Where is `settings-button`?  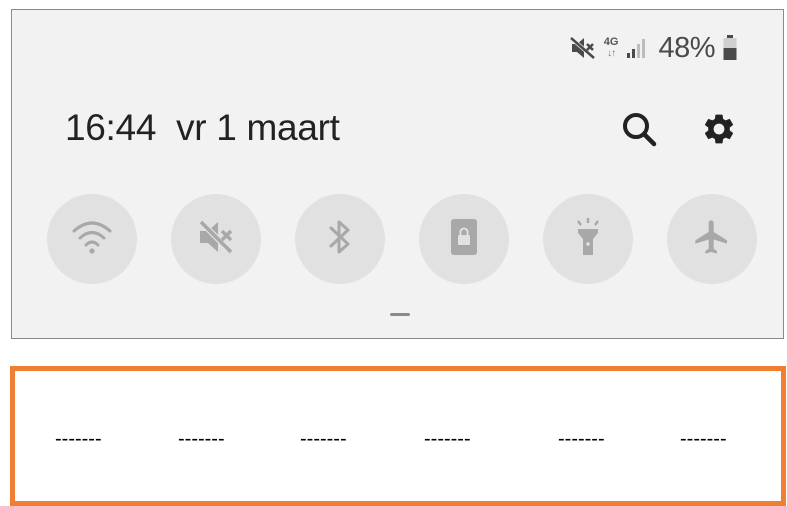
settings-button is located at coordinates (719, 131).